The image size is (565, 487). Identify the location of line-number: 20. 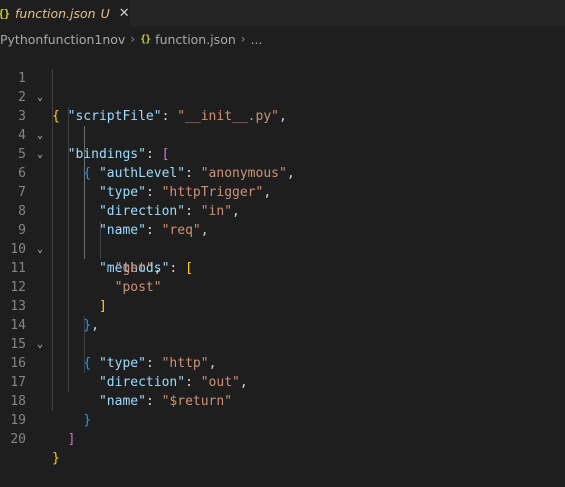
(18, 439).